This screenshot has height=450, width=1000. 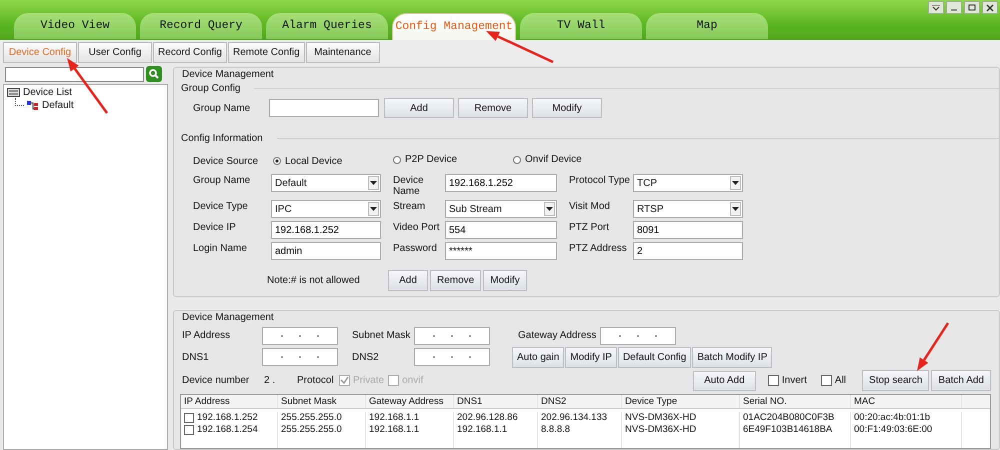 What do you see at coordinates (47, 92) in the screenshot?
I see `tree-item: Device List` at bounding box center [47, 92].